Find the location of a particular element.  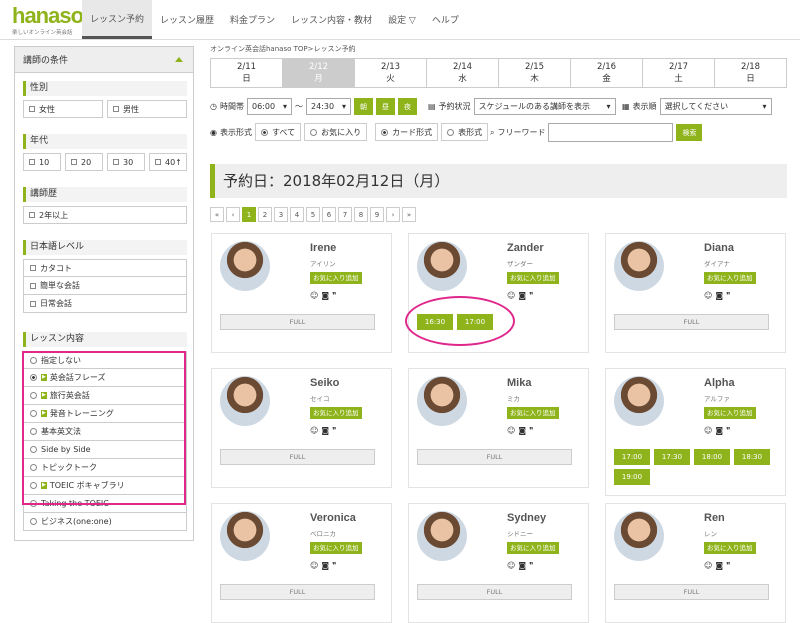

display-favorites-radio: お気に入り is located at coordinates (336, 132).